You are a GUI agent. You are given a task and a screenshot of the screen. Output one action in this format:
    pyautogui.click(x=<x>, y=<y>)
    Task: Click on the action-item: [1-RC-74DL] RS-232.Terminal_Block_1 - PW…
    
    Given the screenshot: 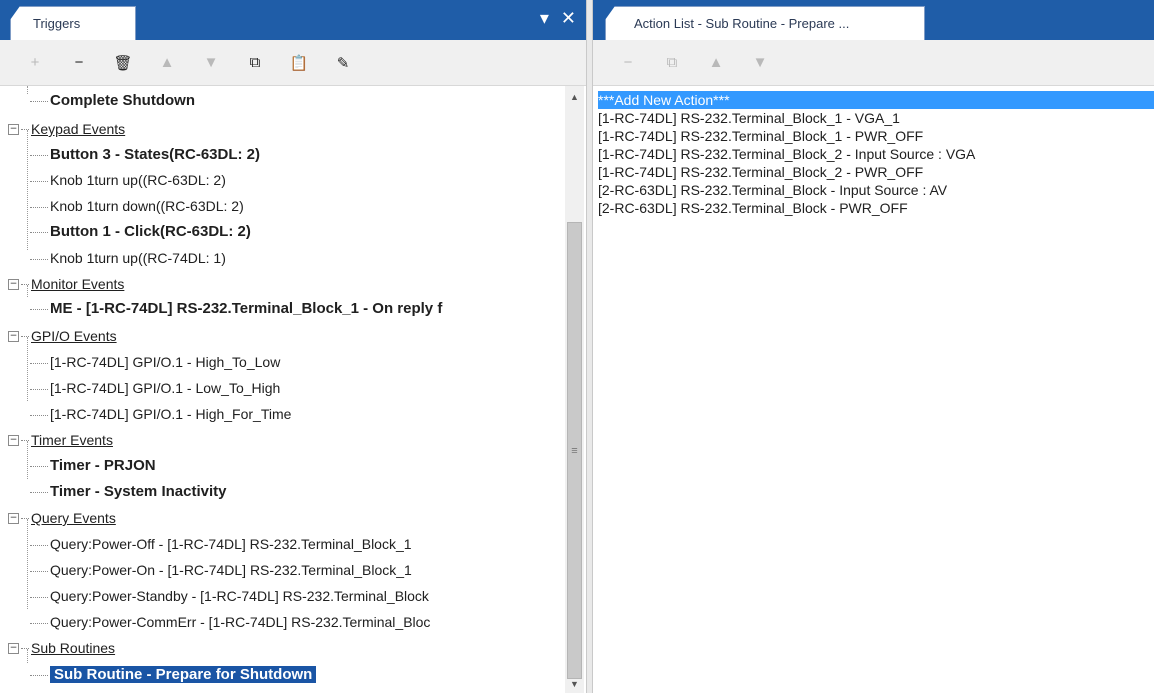 What is the action you would take?
    pyautogui.click(x=876, y=136)
    